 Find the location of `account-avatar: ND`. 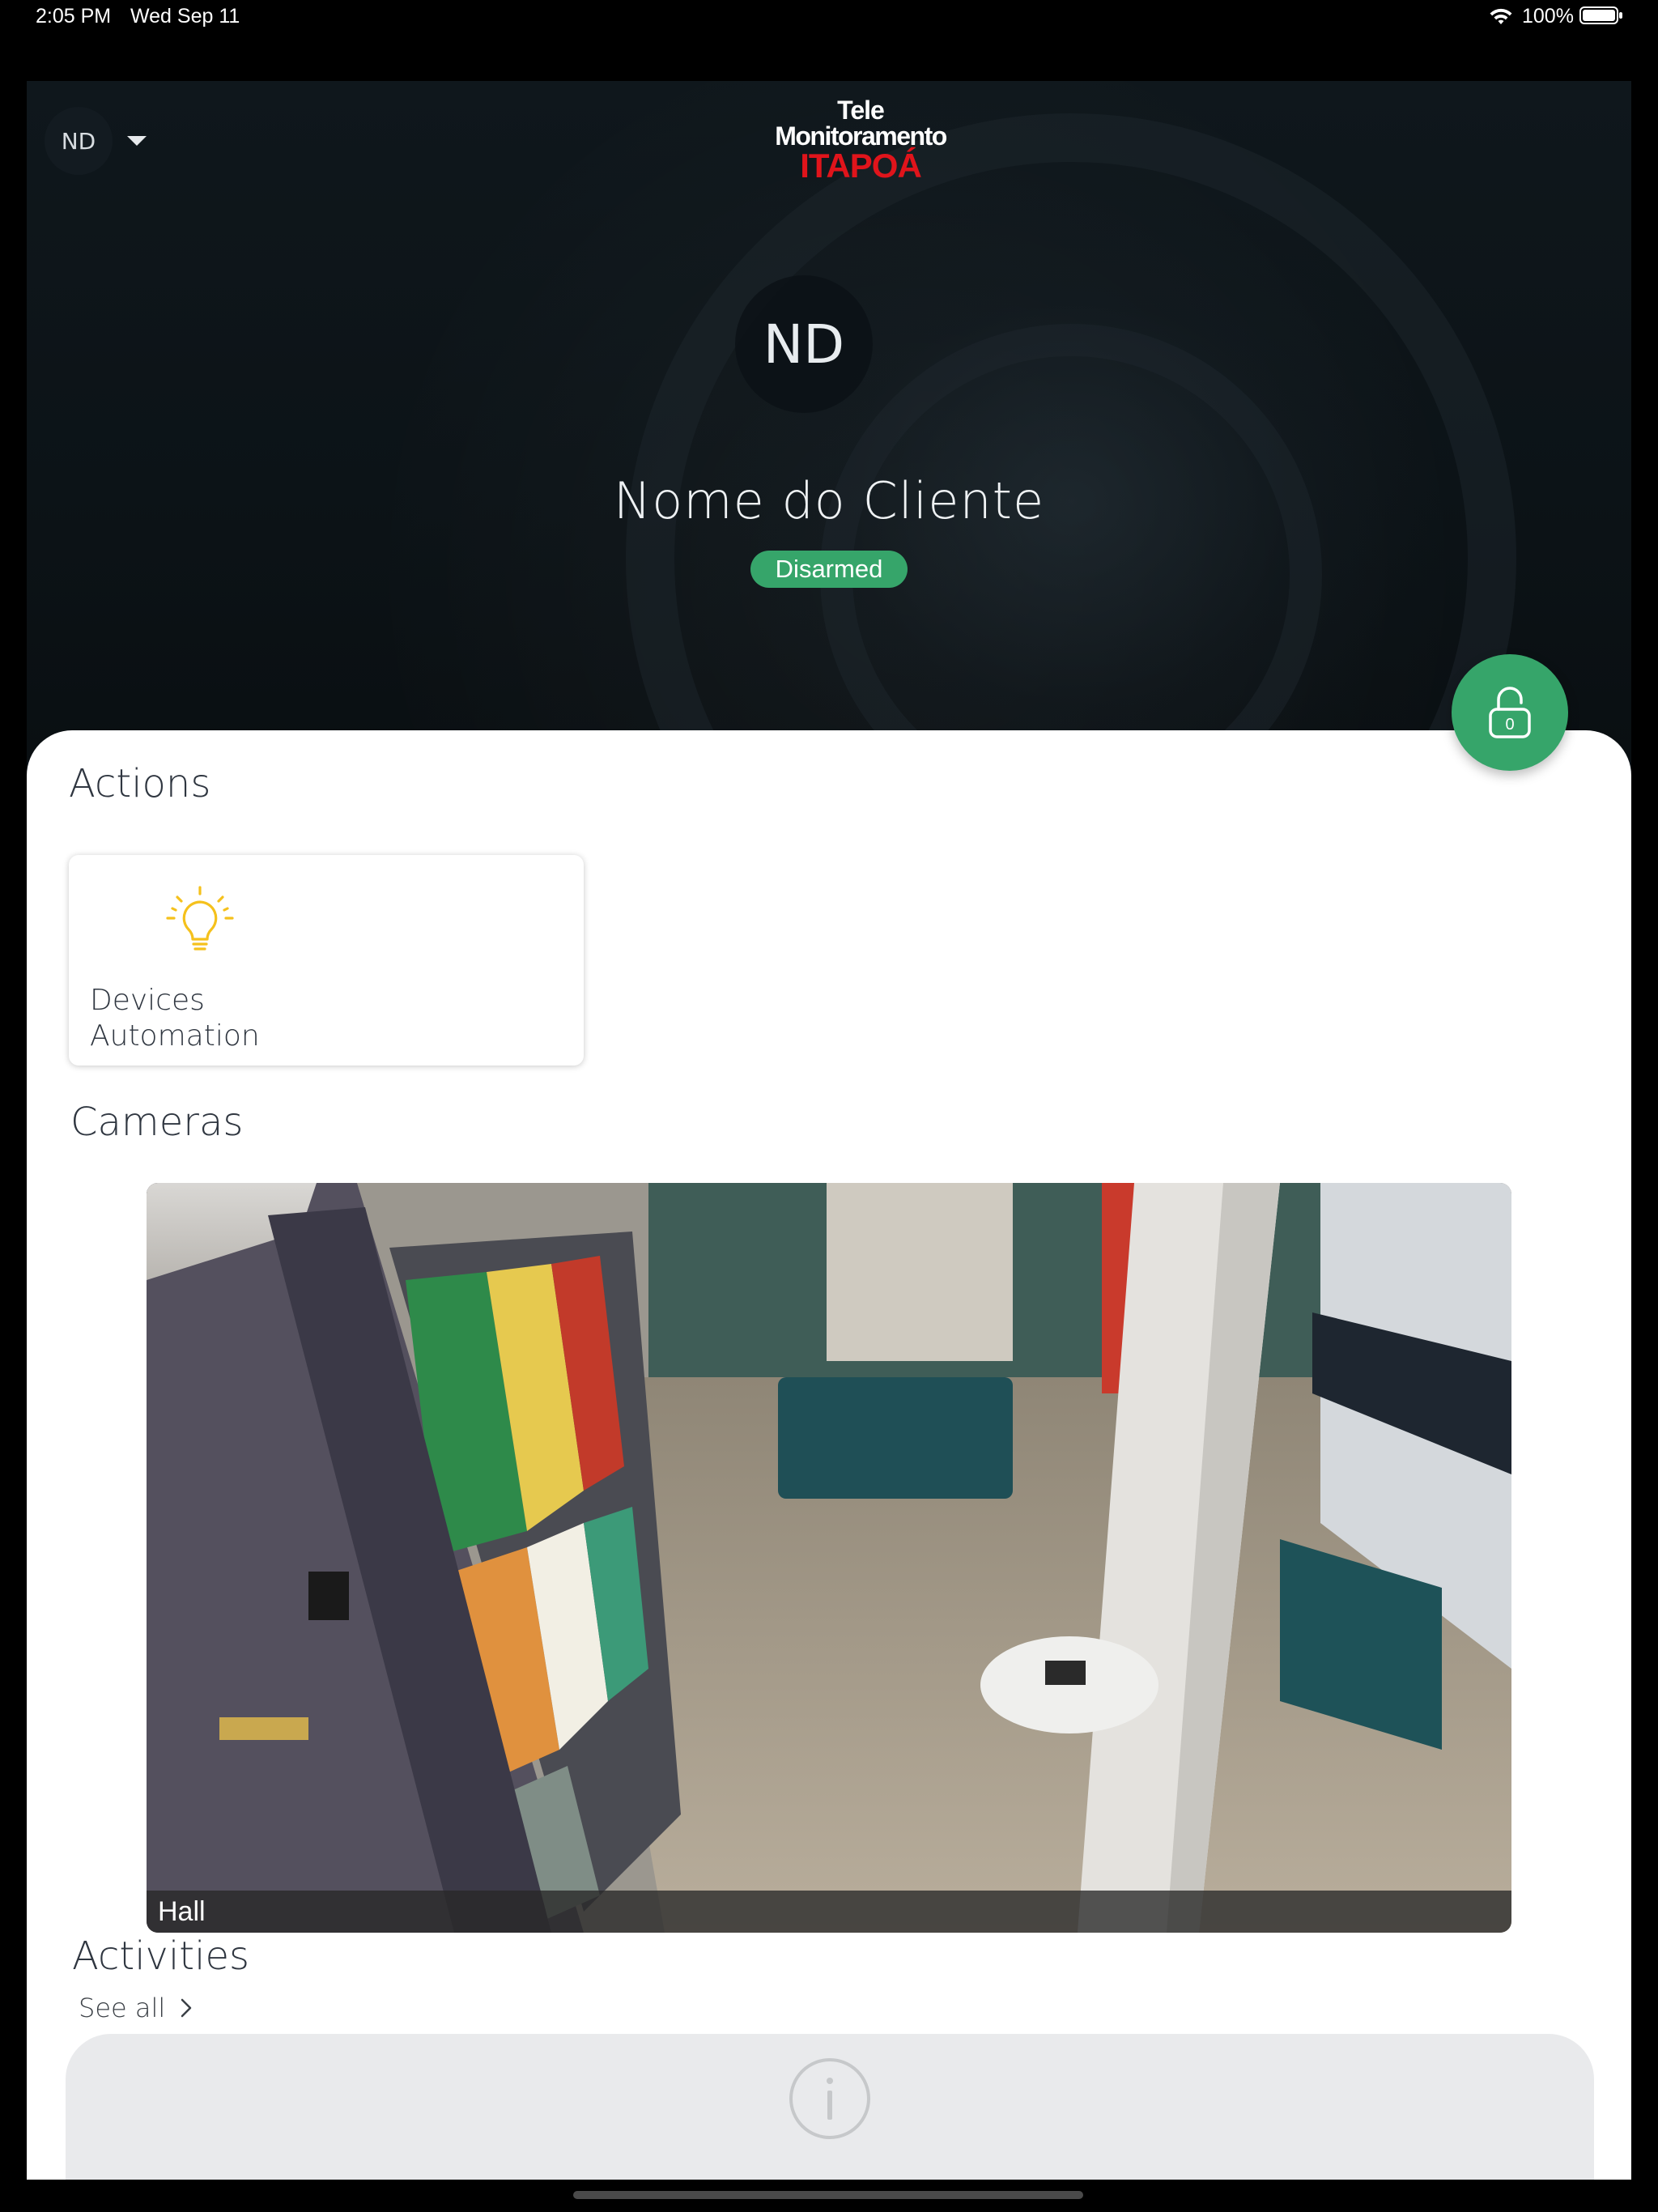

account-avatar: ND is located at coordinates (79, 141).